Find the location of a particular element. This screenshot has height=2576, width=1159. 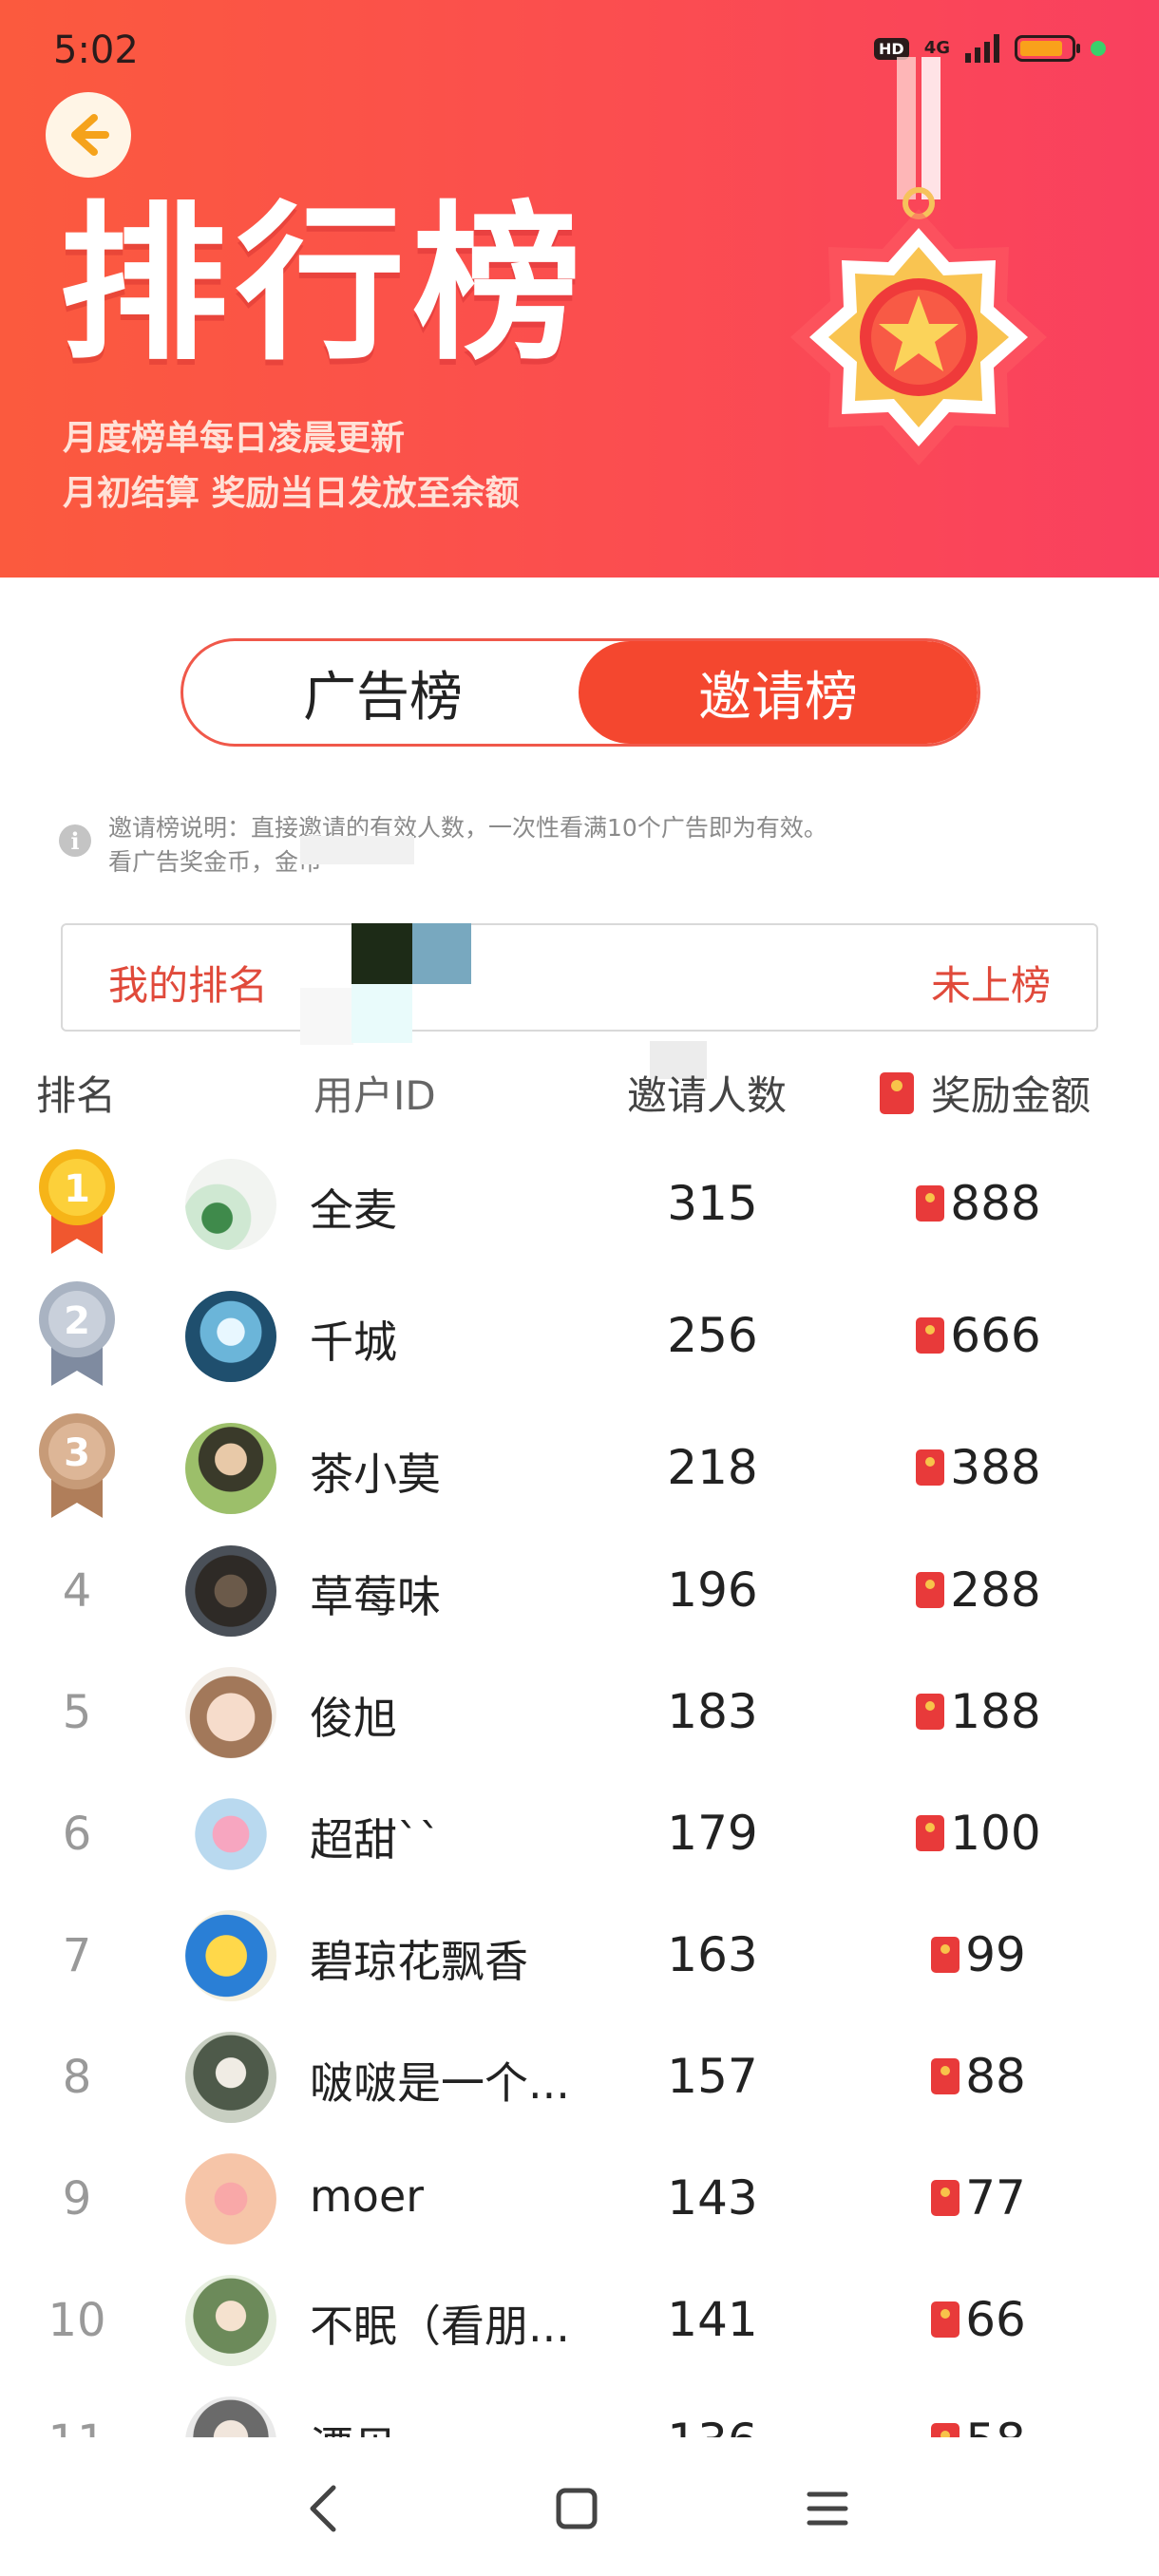

my-rank-status: 未上榜 is located at coordinates (990, 985).